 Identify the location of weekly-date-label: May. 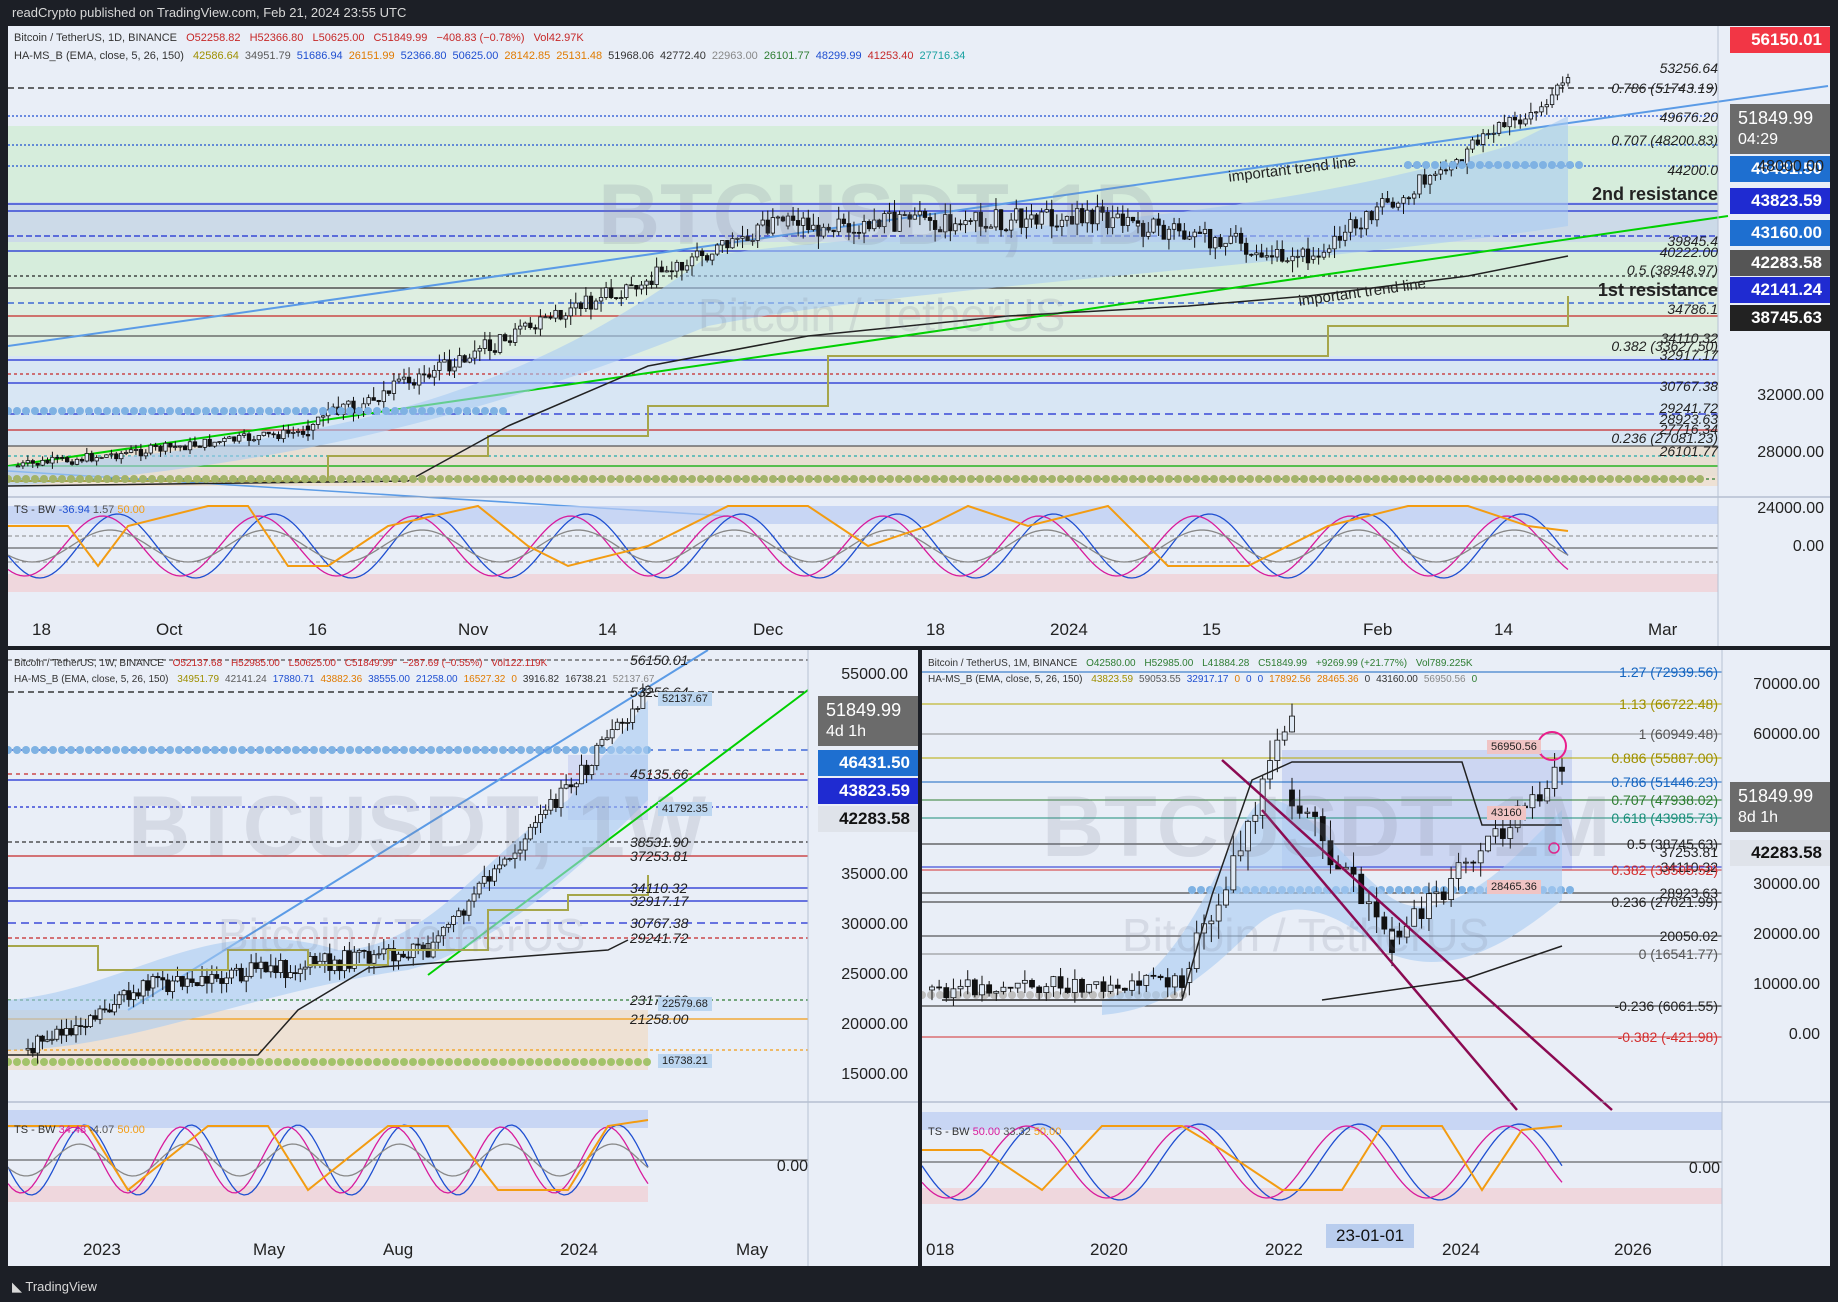
(269, 1249).